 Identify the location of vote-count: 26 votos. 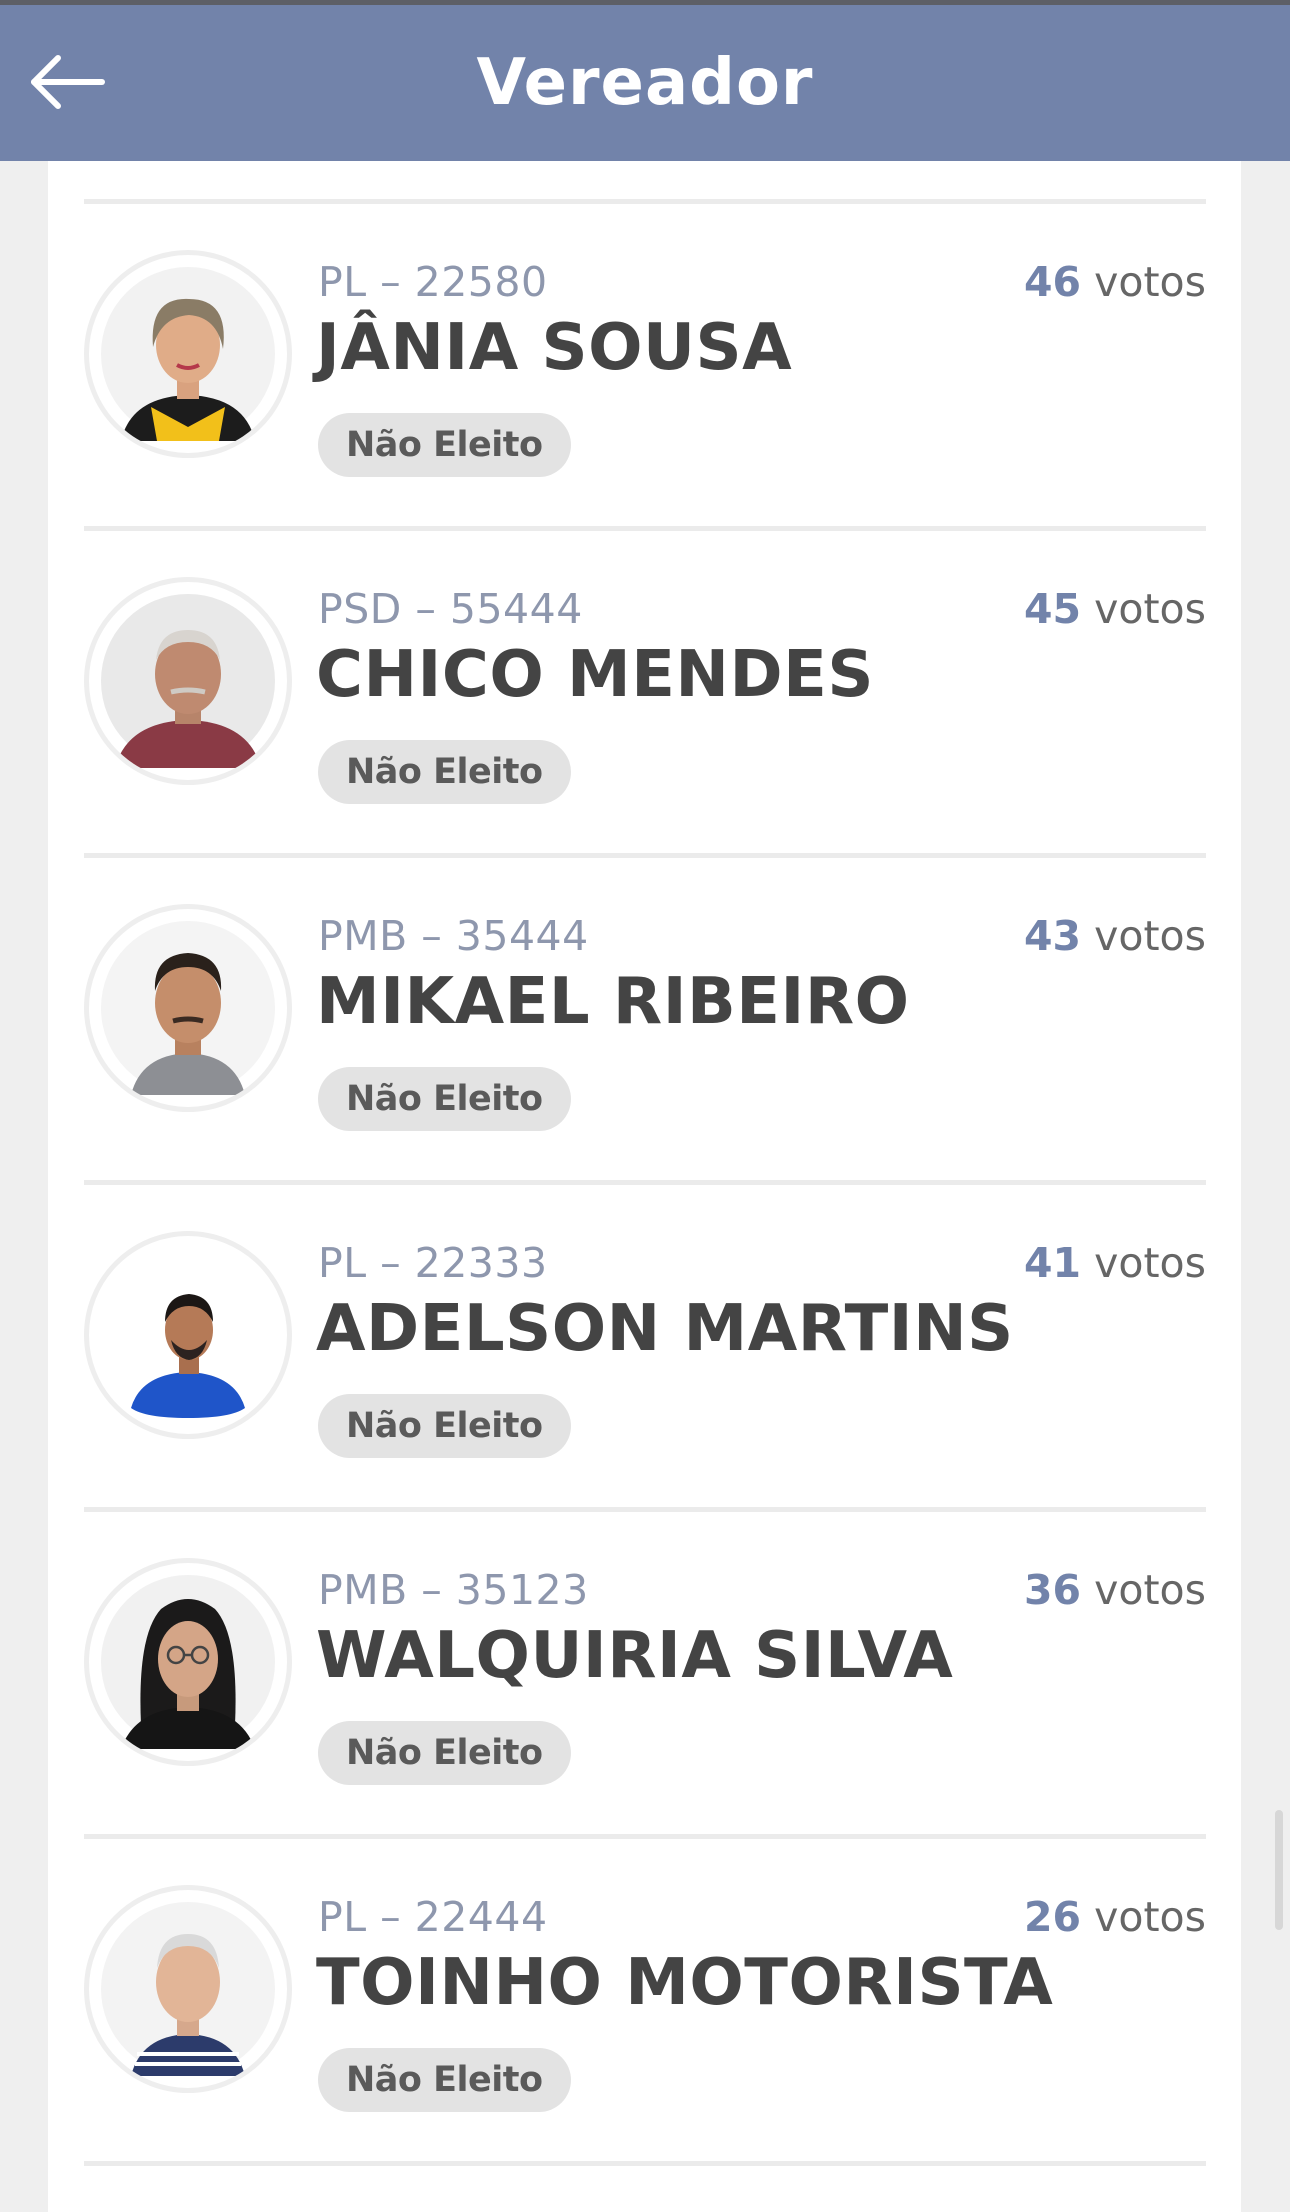
(1115, 1917).